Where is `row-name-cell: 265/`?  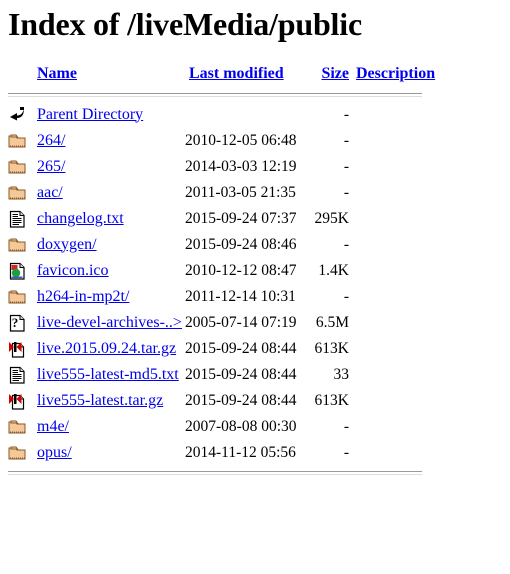 row-name-cell: 265/ is located at coordinates (111, 167).